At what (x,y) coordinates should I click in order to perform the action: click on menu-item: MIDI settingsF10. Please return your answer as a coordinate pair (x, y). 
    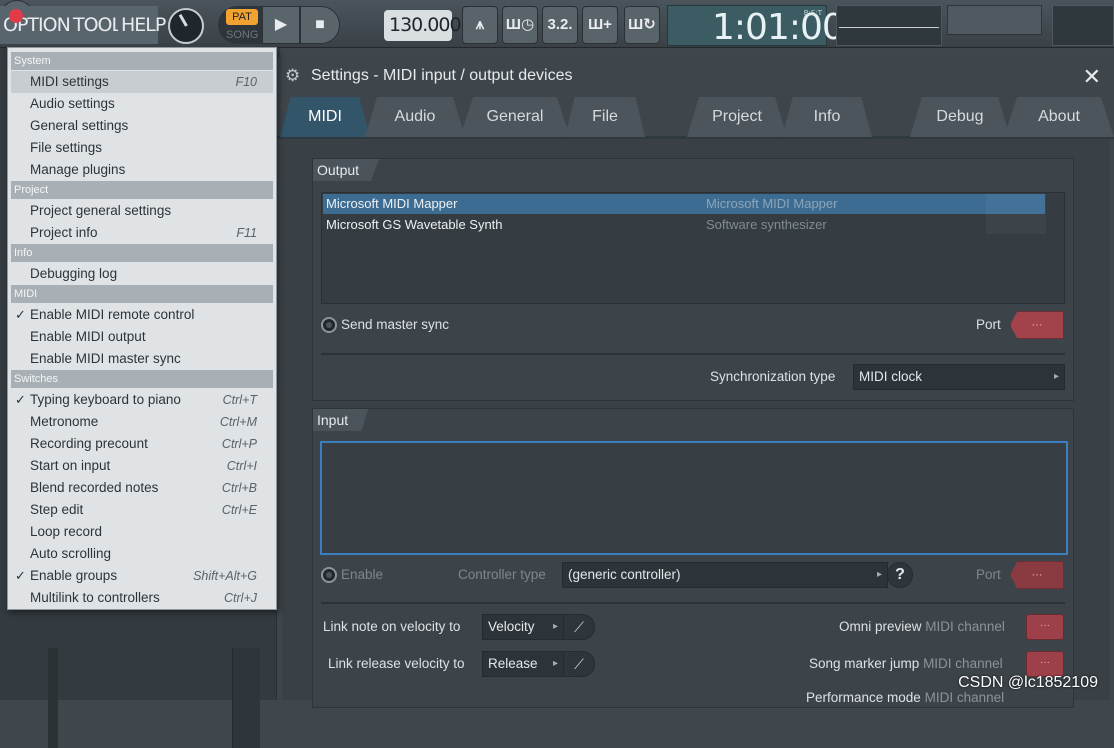
    Looking at the image, I should click on (142, 82).